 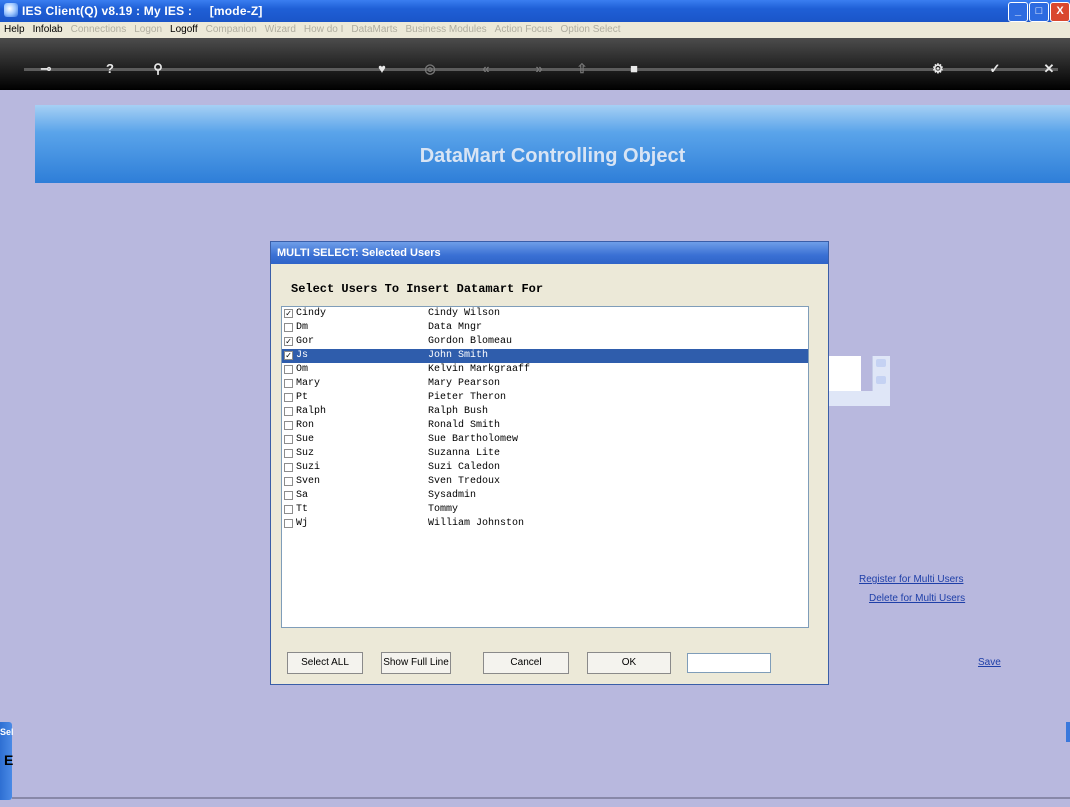 What do you see at coordinates (545, 440) in the screenshot?
I see `list-item: Sue Sue Bartholomew` at bounding box center [545, 440].